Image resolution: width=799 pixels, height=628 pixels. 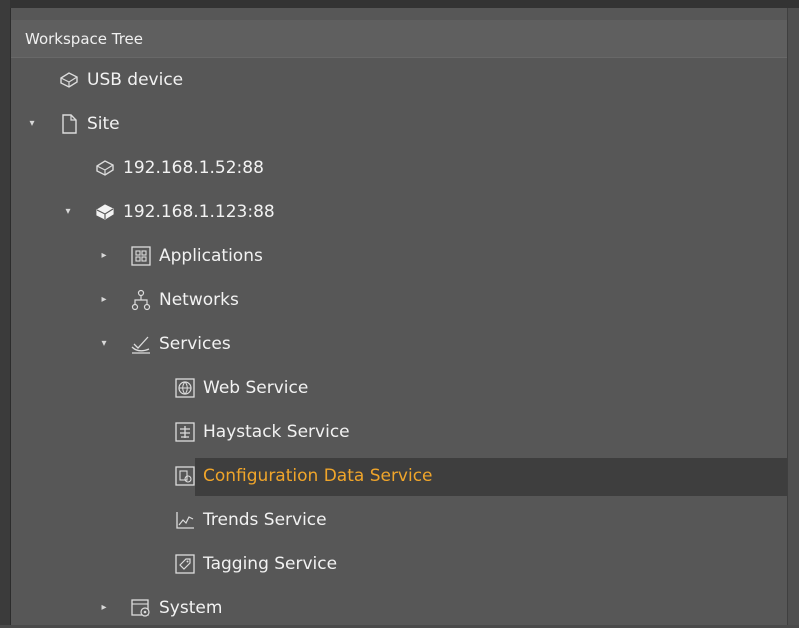 I want to click on tree-item-web-service: Web Service, so click(x=399, y=388).